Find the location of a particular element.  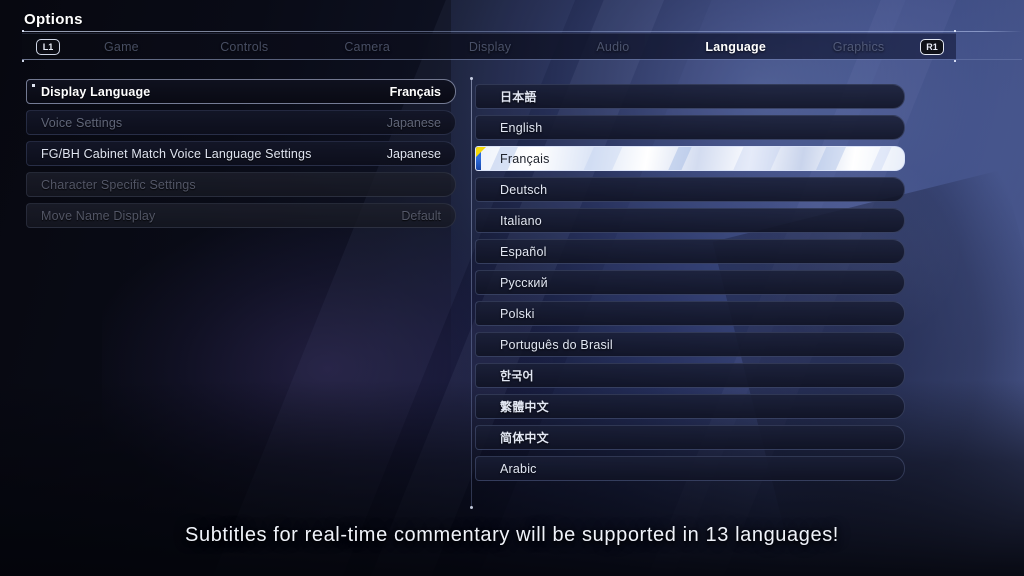

language-option-label: 日本語 is located at coordinates (518, 97).